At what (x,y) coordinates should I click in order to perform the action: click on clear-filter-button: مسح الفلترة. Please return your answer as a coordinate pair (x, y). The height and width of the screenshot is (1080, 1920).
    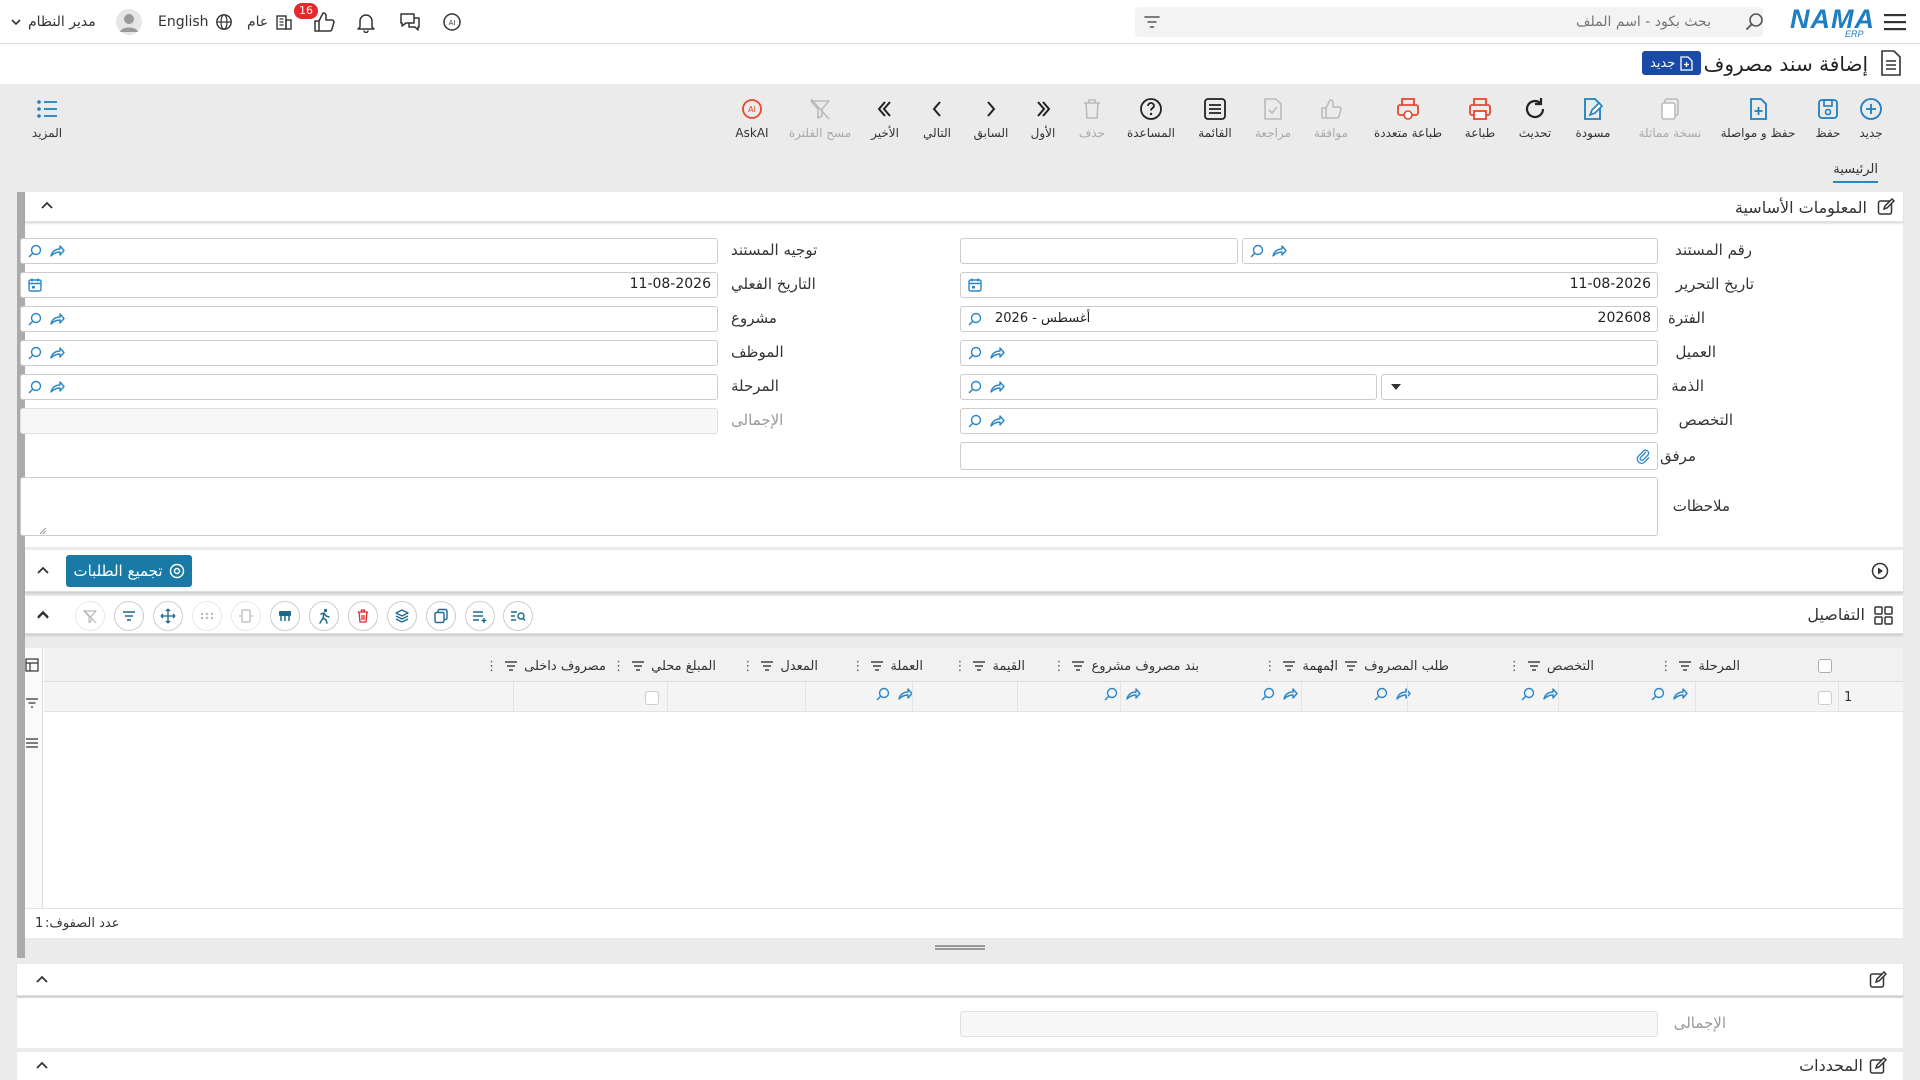
    Looking at the image, I should click on (820, 118).